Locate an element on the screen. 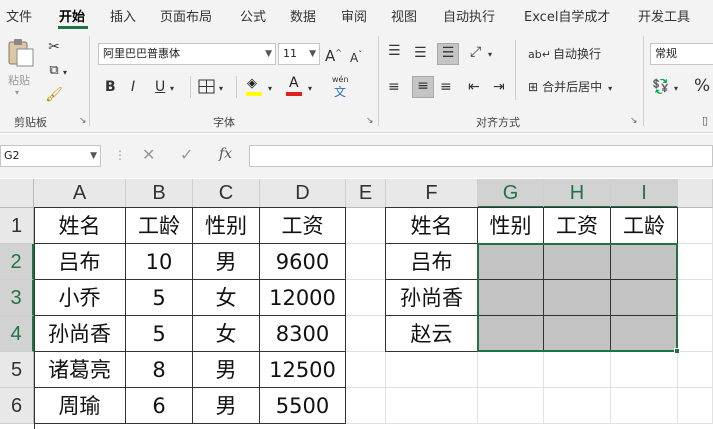 Image resolution: width=713 pixels, height=429 pixels. cell-i6 is located at coordinates (644, 406).